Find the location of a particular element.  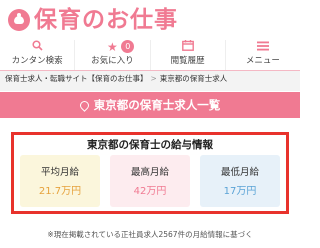

min-salary-value: 17万円 is located at coordinates (240, 191).